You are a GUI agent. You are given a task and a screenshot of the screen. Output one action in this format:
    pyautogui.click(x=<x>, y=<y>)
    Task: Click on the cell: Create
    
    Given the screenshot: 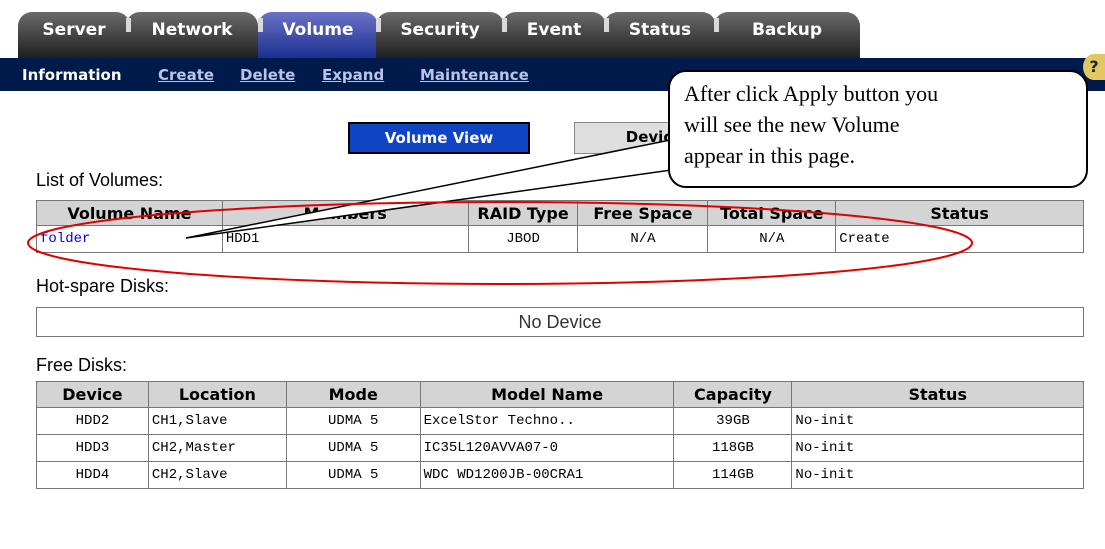 What is the action you would take?
    pyautogui.click(x=959, y=239)
    